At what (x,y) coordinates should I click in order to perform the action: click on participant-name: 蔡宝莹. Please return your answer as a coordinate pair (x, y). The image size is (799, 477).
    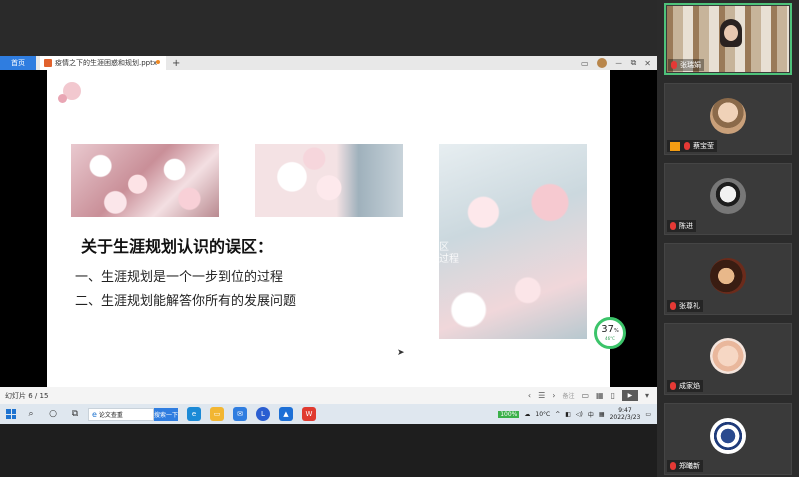
    Looking at the image, I should click on (703, 146).